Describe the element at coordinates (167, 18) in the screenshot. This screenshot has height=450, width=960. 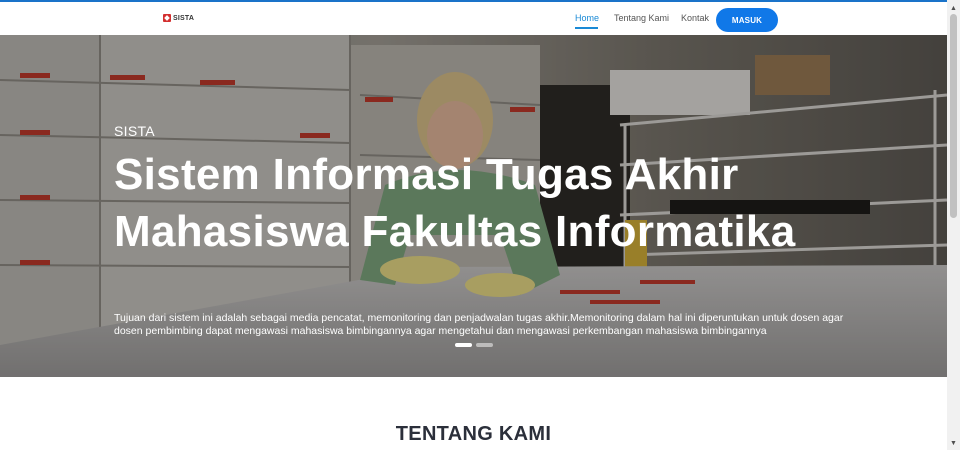
I see `logo-icon` at that location.